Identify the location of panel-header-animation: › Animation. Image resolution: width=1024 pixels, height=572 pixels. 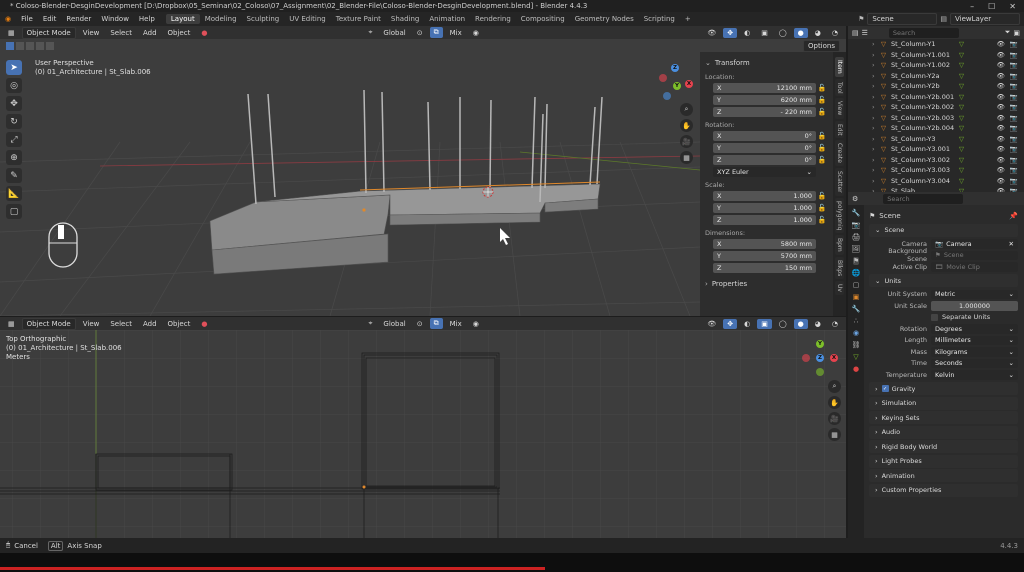
(943, 475).